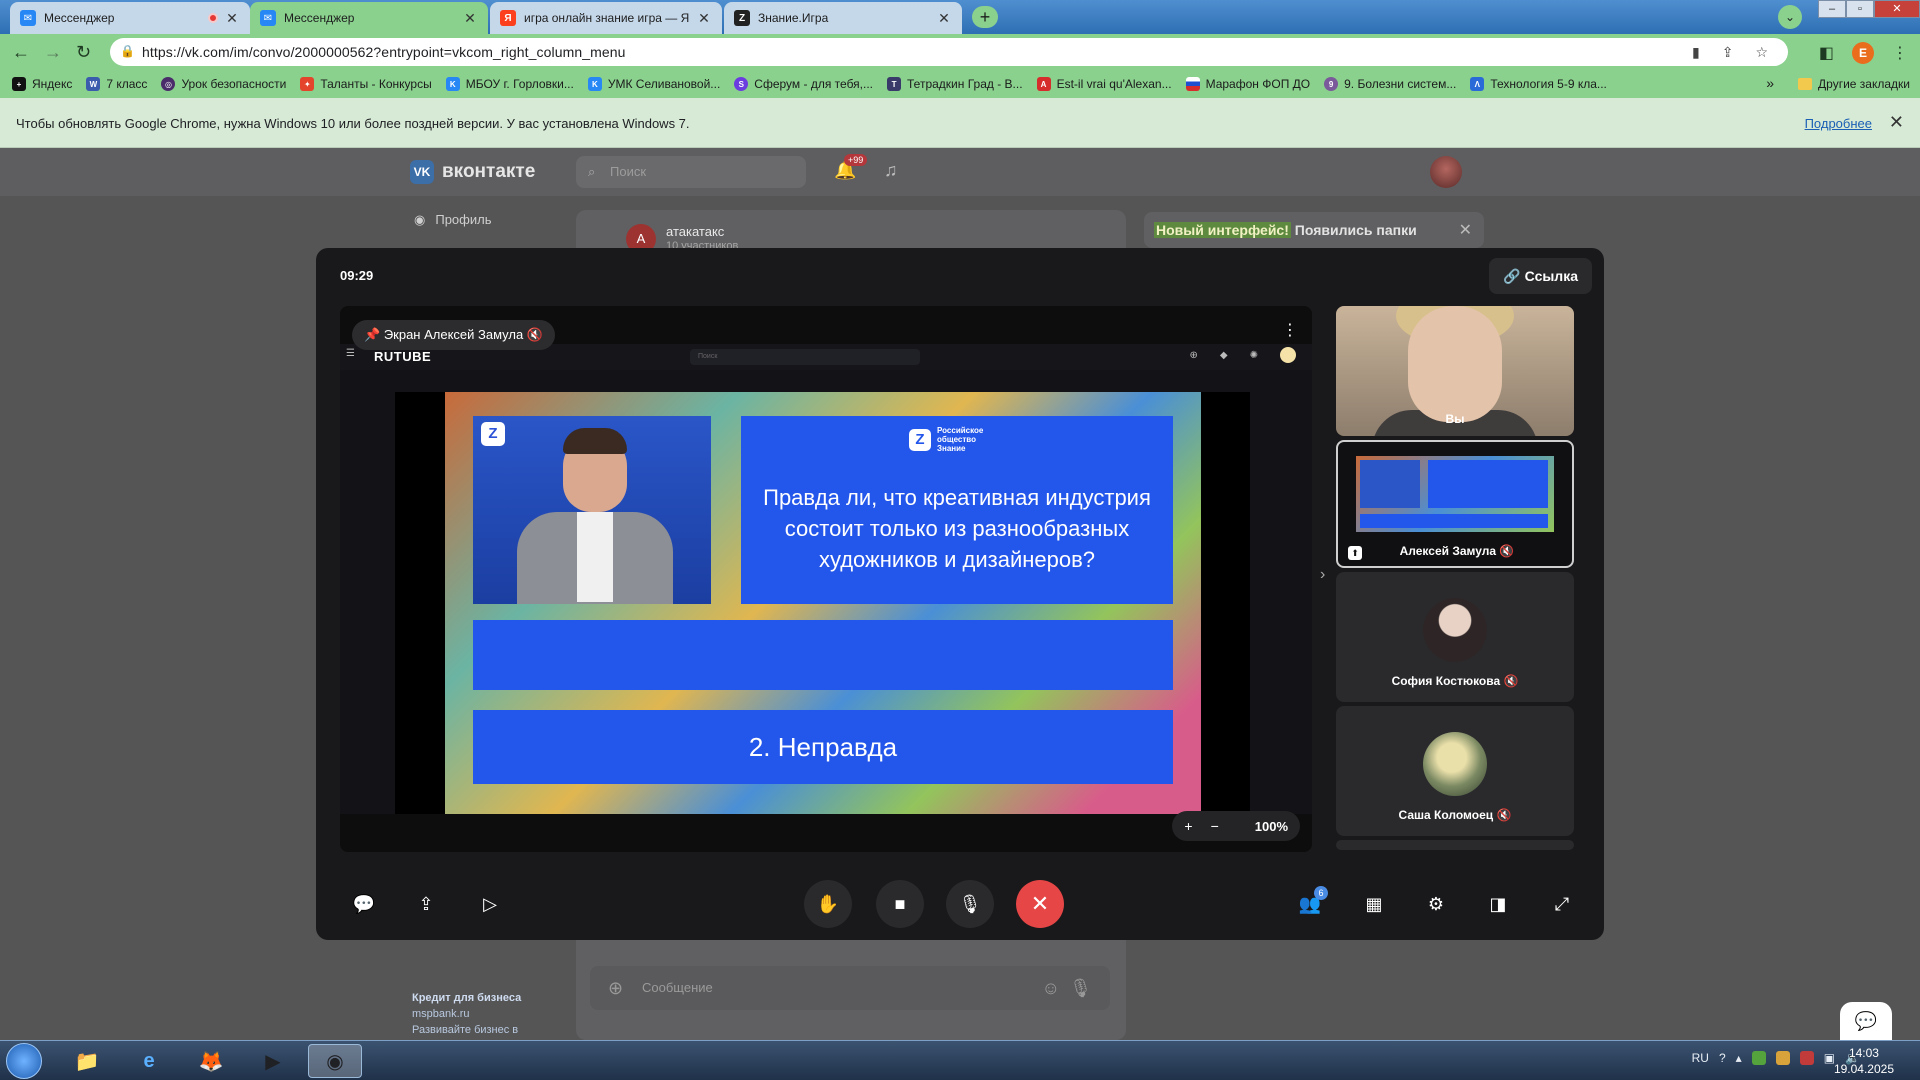 This screenshot has height=1080, width=1920. I want to click on vk-search-input: ⌕ Поиск, so click(691, 172).